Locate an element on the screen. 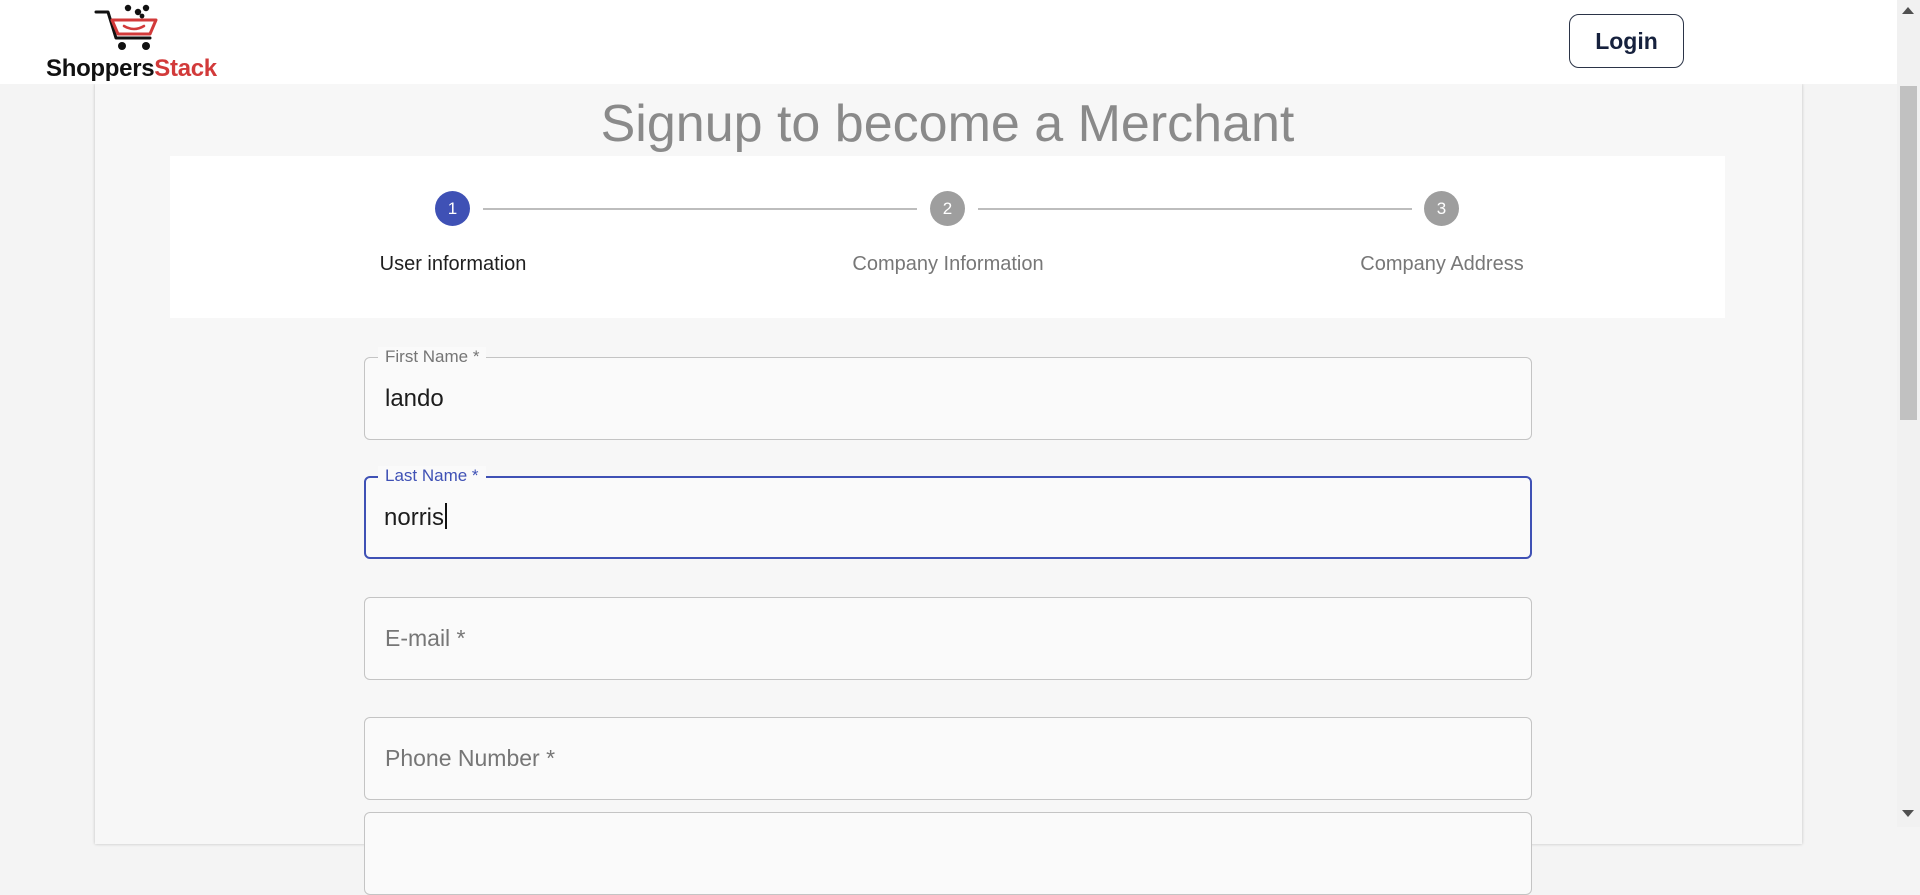 The image size is (1920, 895). scroll-up-arrow-icon is located at coordinates (1908, 10).